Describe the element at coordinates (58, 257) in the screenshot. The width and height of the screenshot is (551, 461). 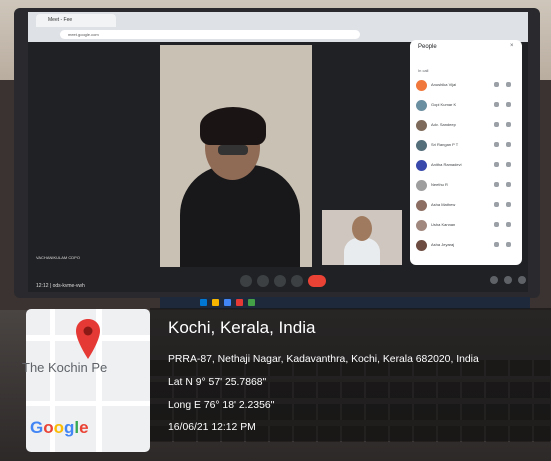
I see `meeting-name-label: VACHANIKULAM CDPO` at that location.